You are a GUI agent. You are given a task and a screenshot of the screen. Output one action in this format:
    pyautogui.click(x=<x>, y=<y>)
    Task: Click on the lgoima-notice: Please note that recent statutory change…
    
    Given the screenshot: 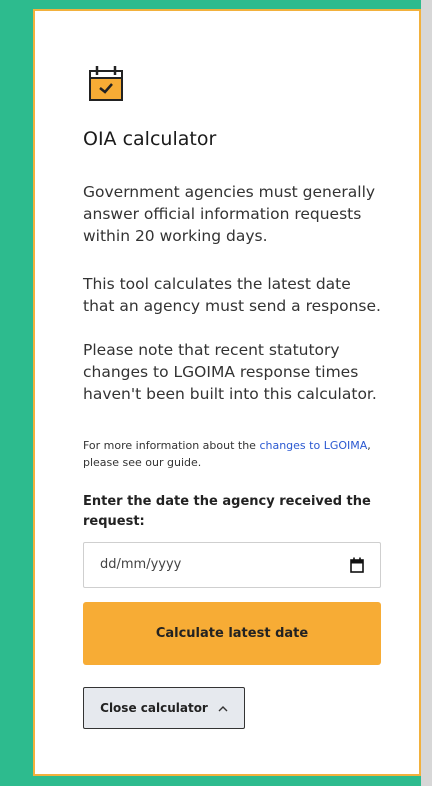 What is the action you would take?
    pyautogui.click(x=230, y=372)
    